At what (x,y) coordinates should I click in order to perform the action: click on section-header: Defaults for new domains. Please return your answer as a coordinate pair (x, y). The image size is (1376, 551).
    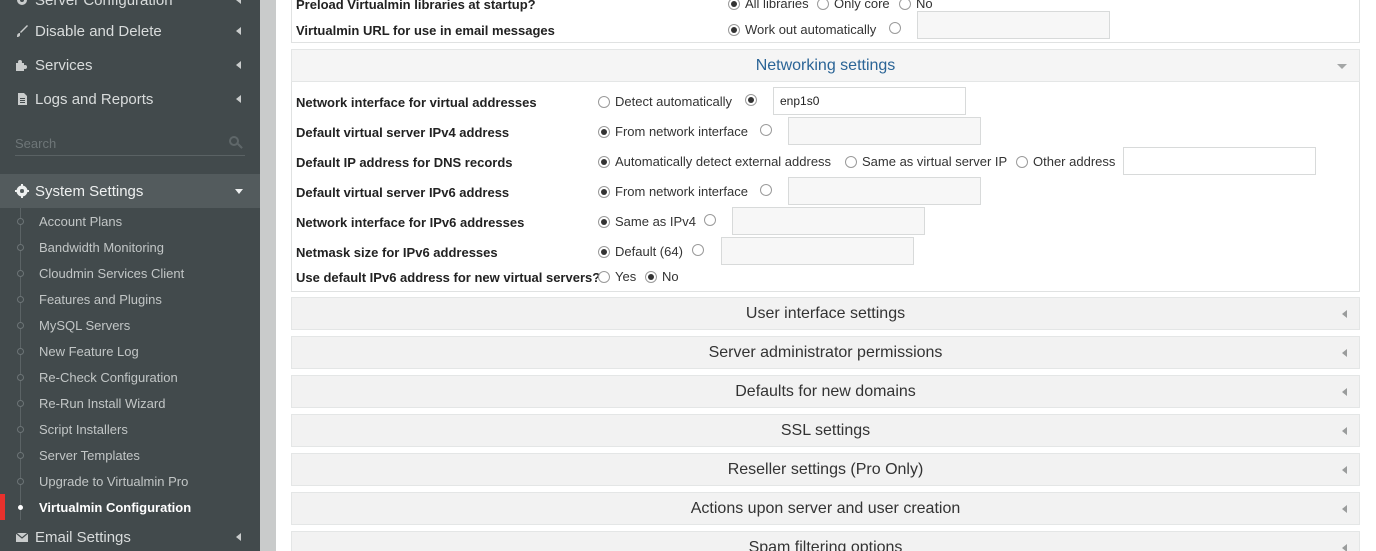
    Looking at the image, I should click on (825, 391).